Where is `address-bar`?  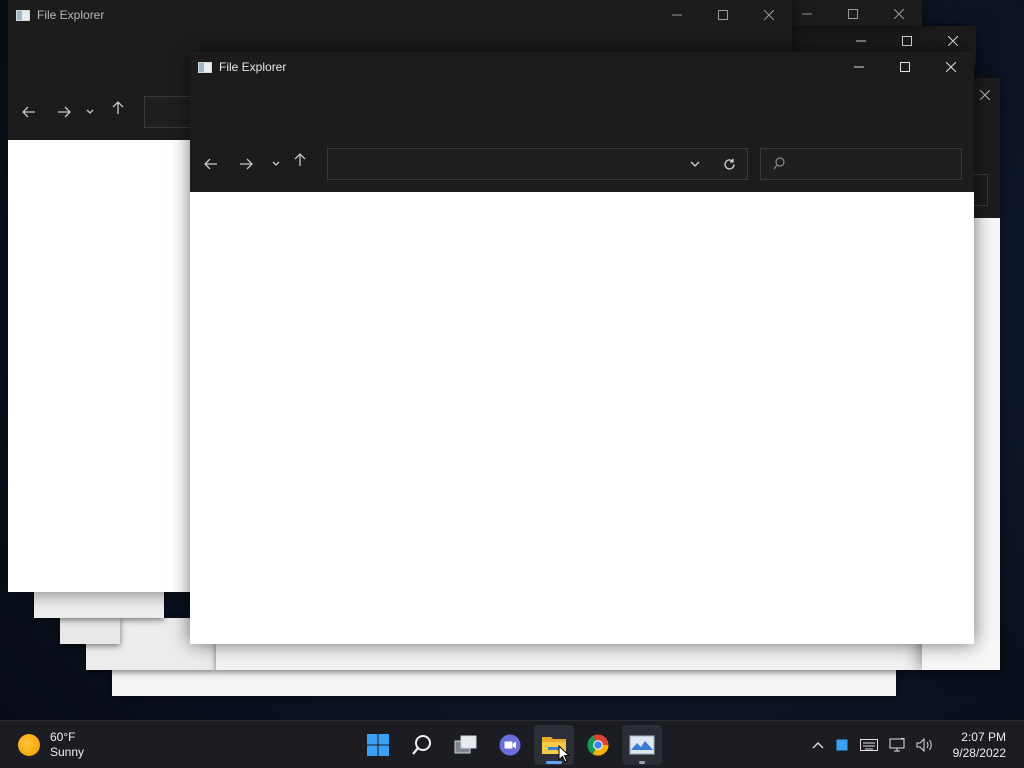
address-bar is located at coordinates (537, 164).